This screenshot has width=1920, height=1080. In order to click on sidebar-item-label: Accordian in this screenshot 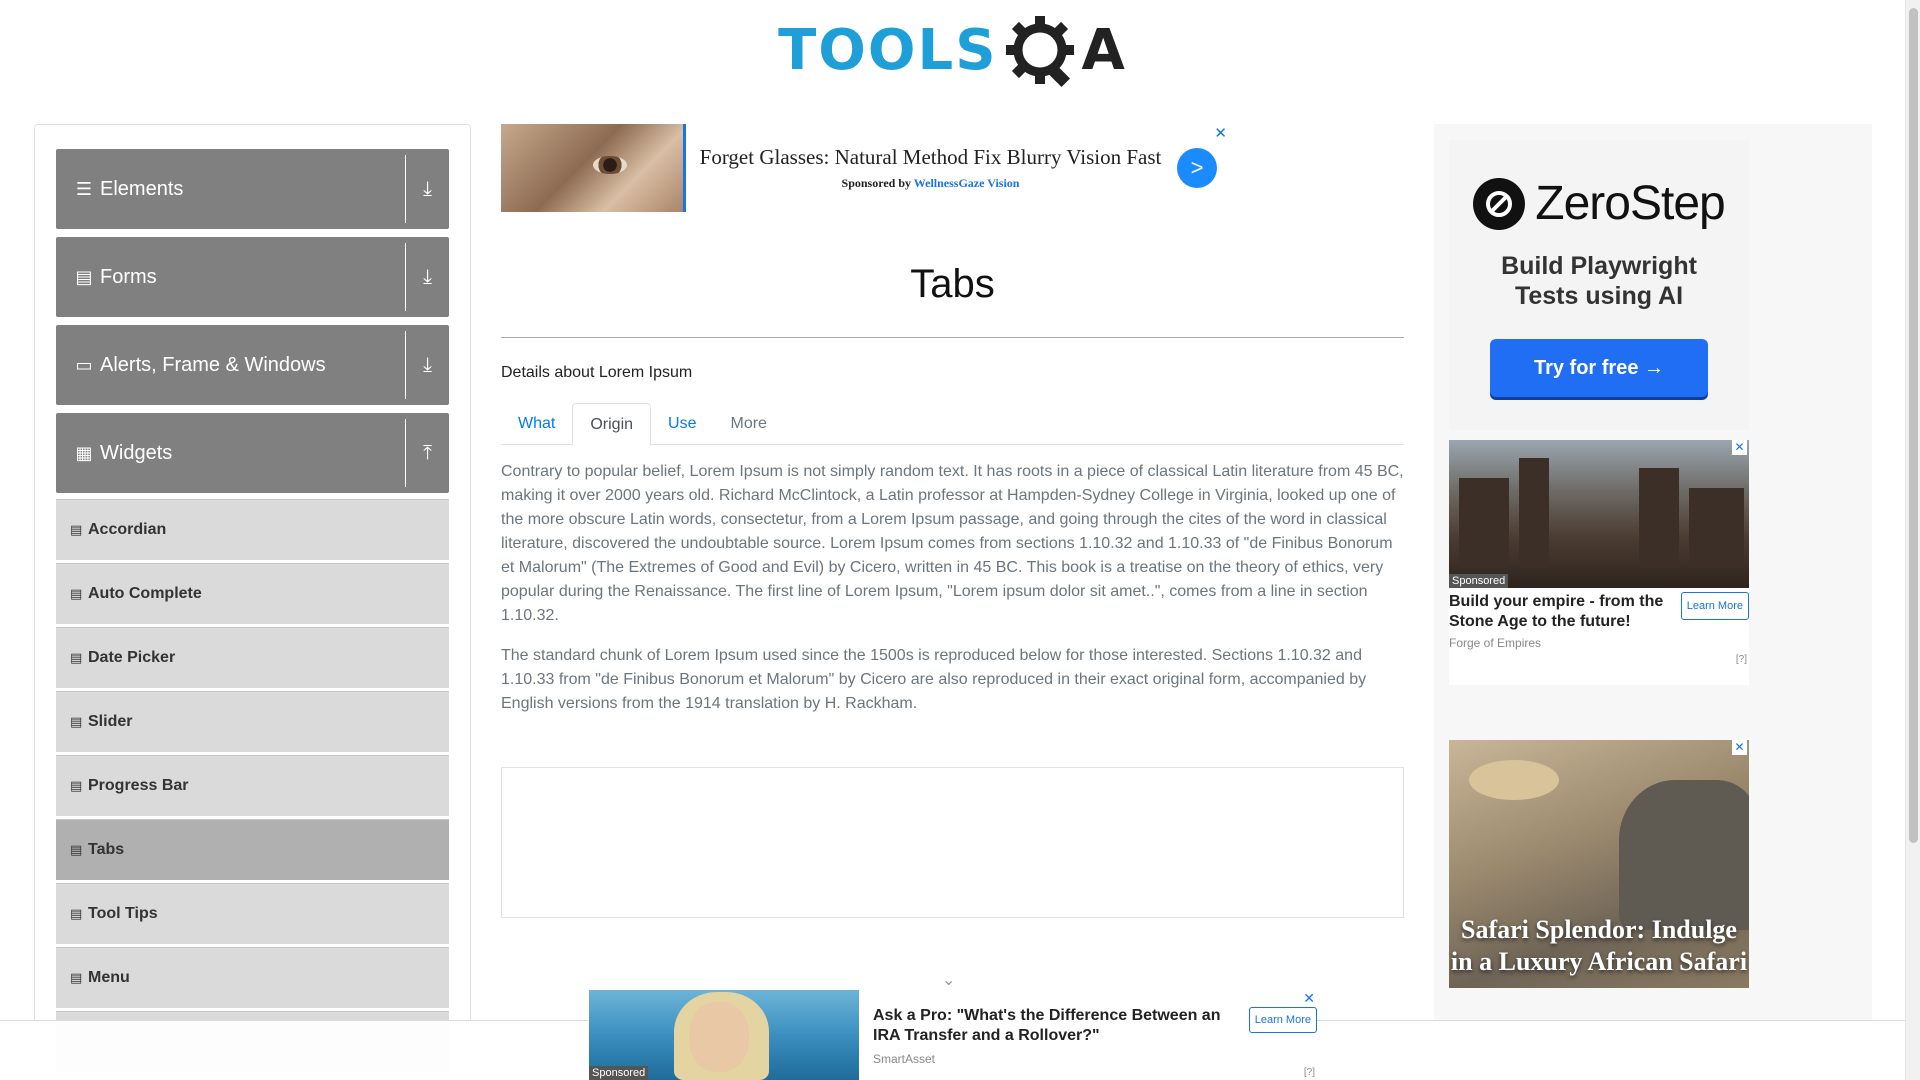, I will do `click(127, 529)`.